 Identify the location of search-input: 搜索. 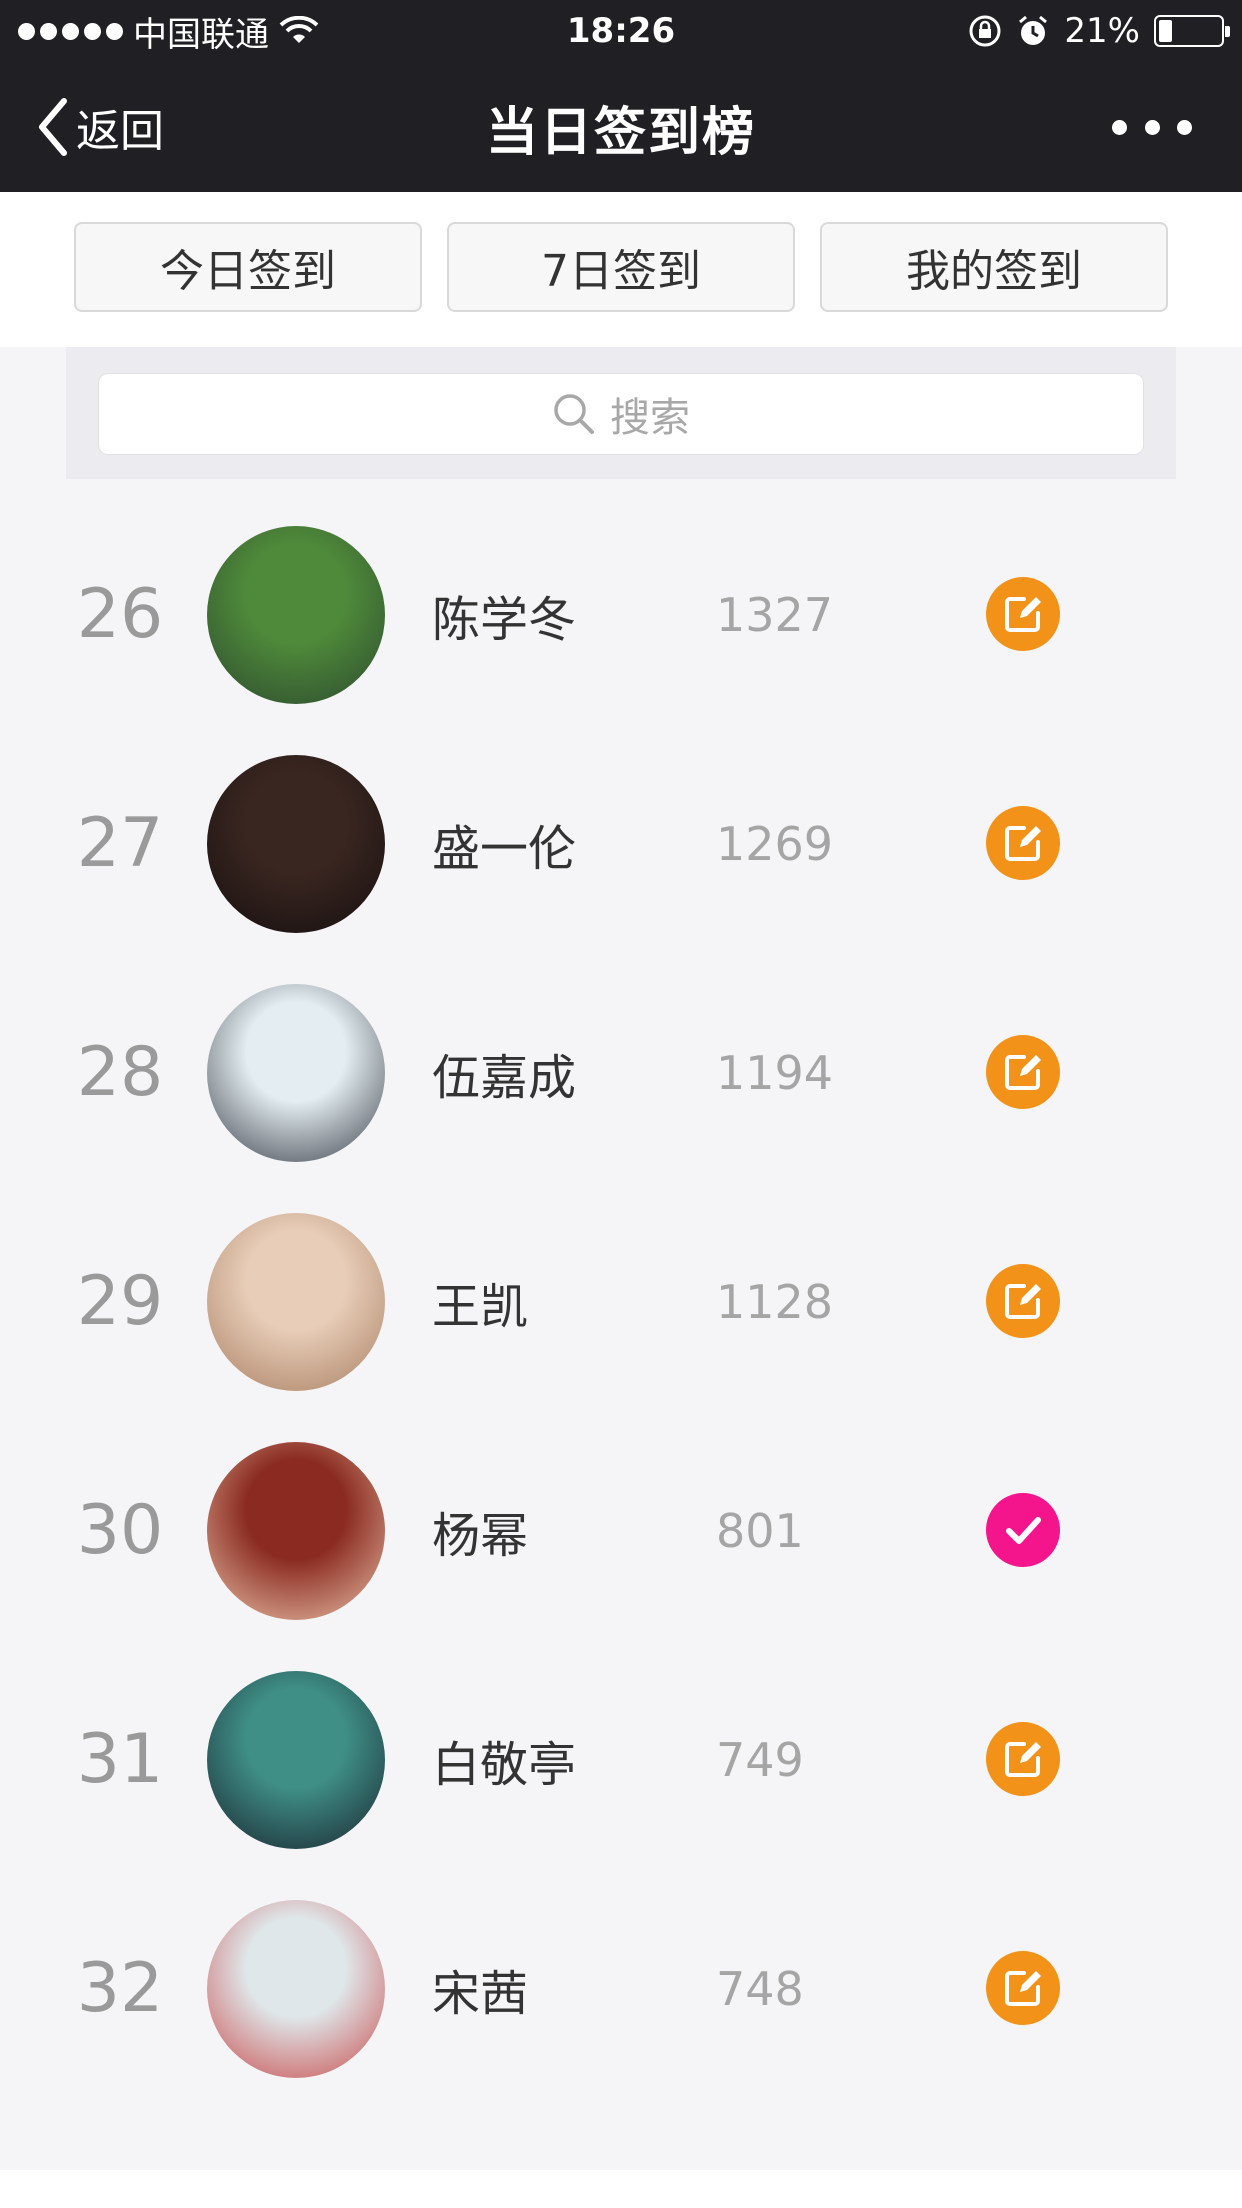
(621, 414).